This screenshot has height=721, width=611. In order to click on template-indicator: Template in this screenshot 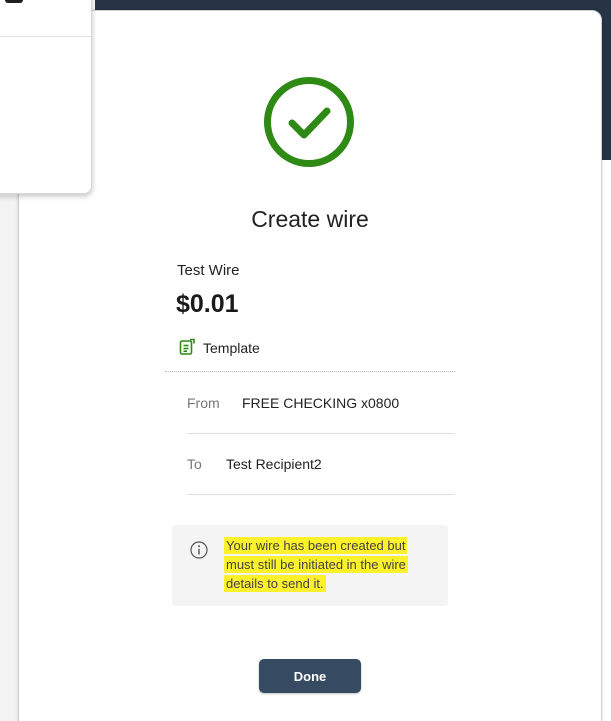, I will do `click(219, 345)`.